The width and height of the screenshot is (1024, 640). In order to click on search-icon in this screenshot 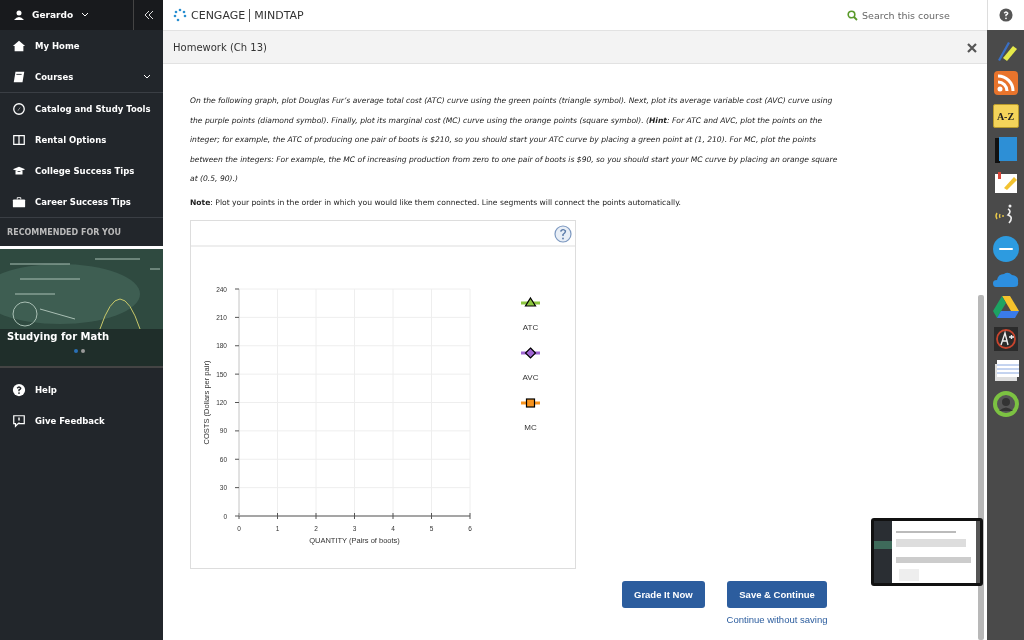, I will do `click(852, 15)`.